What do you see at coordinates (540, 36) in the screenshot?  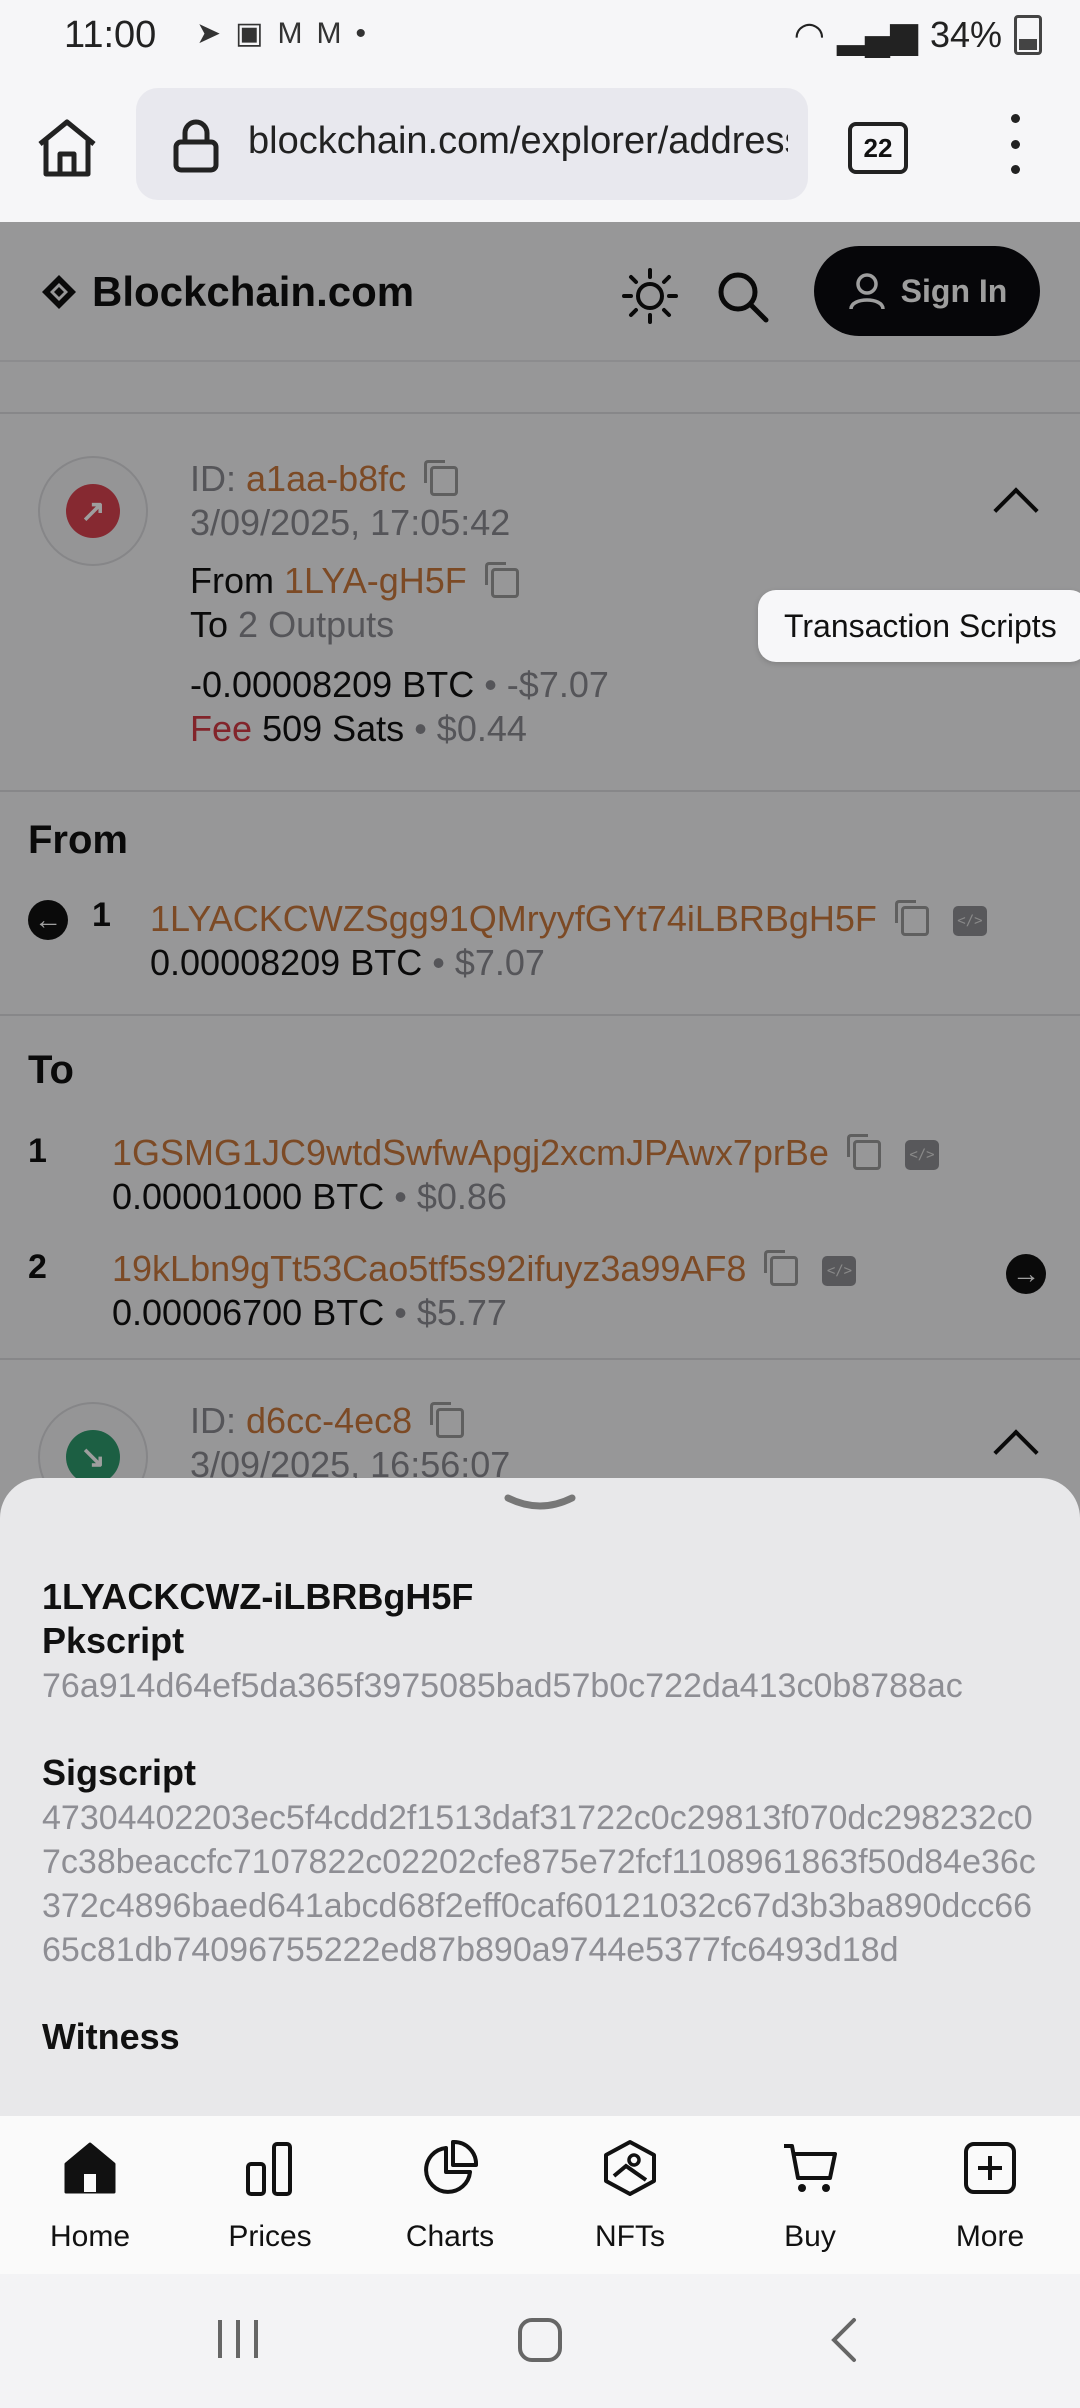 I see `status-bar: 11:00 ➤ ▣ M M • ◠ ▂▄▆ 34%` at bounding box center [540, 36].